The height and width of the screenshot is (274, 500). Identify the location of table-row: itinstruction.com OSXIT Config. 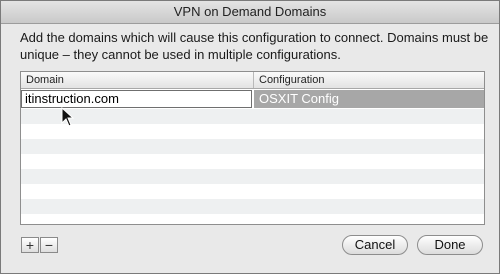
(252, 99).